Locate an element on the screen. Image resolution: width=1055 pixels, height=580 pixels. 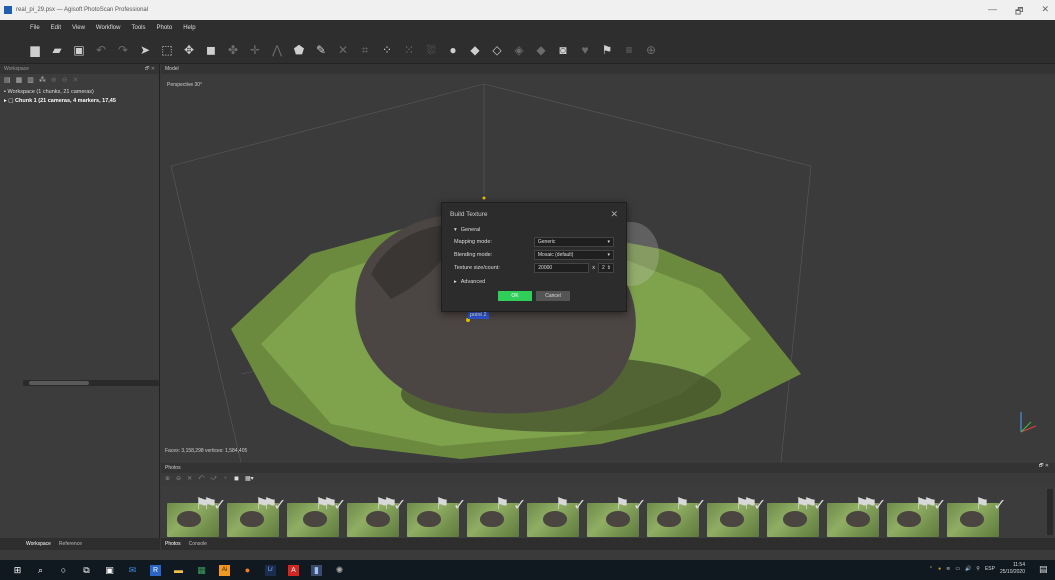
bug-app-icon: ✺ is located at coordinates (339, 570).